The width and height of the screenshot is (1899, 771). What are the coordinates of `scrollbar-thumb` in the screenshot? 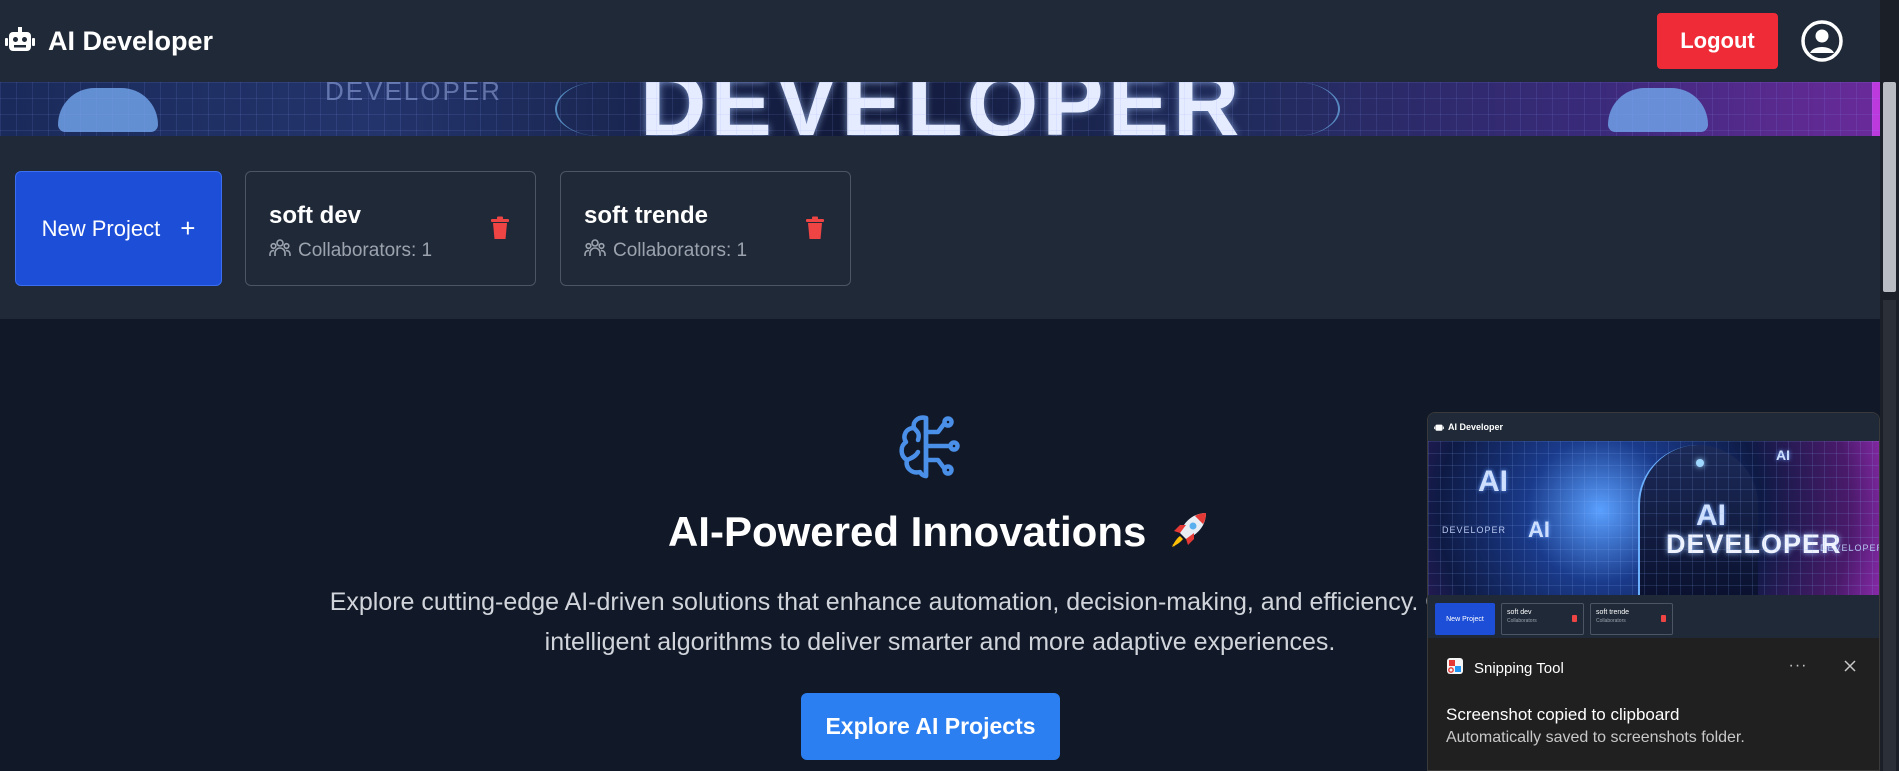 It's located at (1889, 187).